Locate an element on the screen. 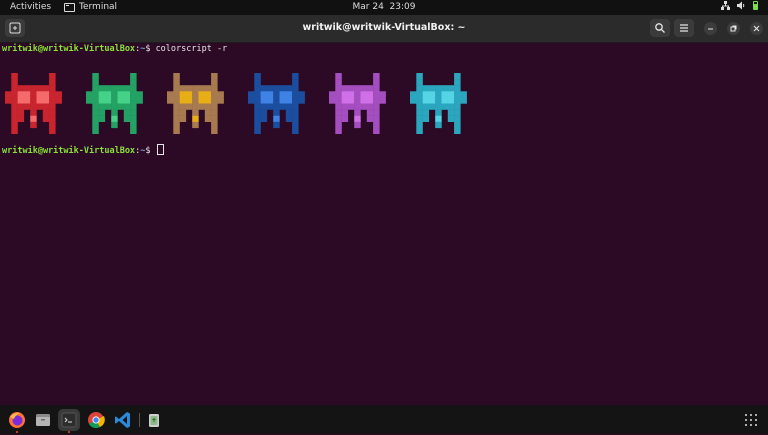 This screenshot has height=435, width=768. battery-icon is located at coordinates (755, 5).